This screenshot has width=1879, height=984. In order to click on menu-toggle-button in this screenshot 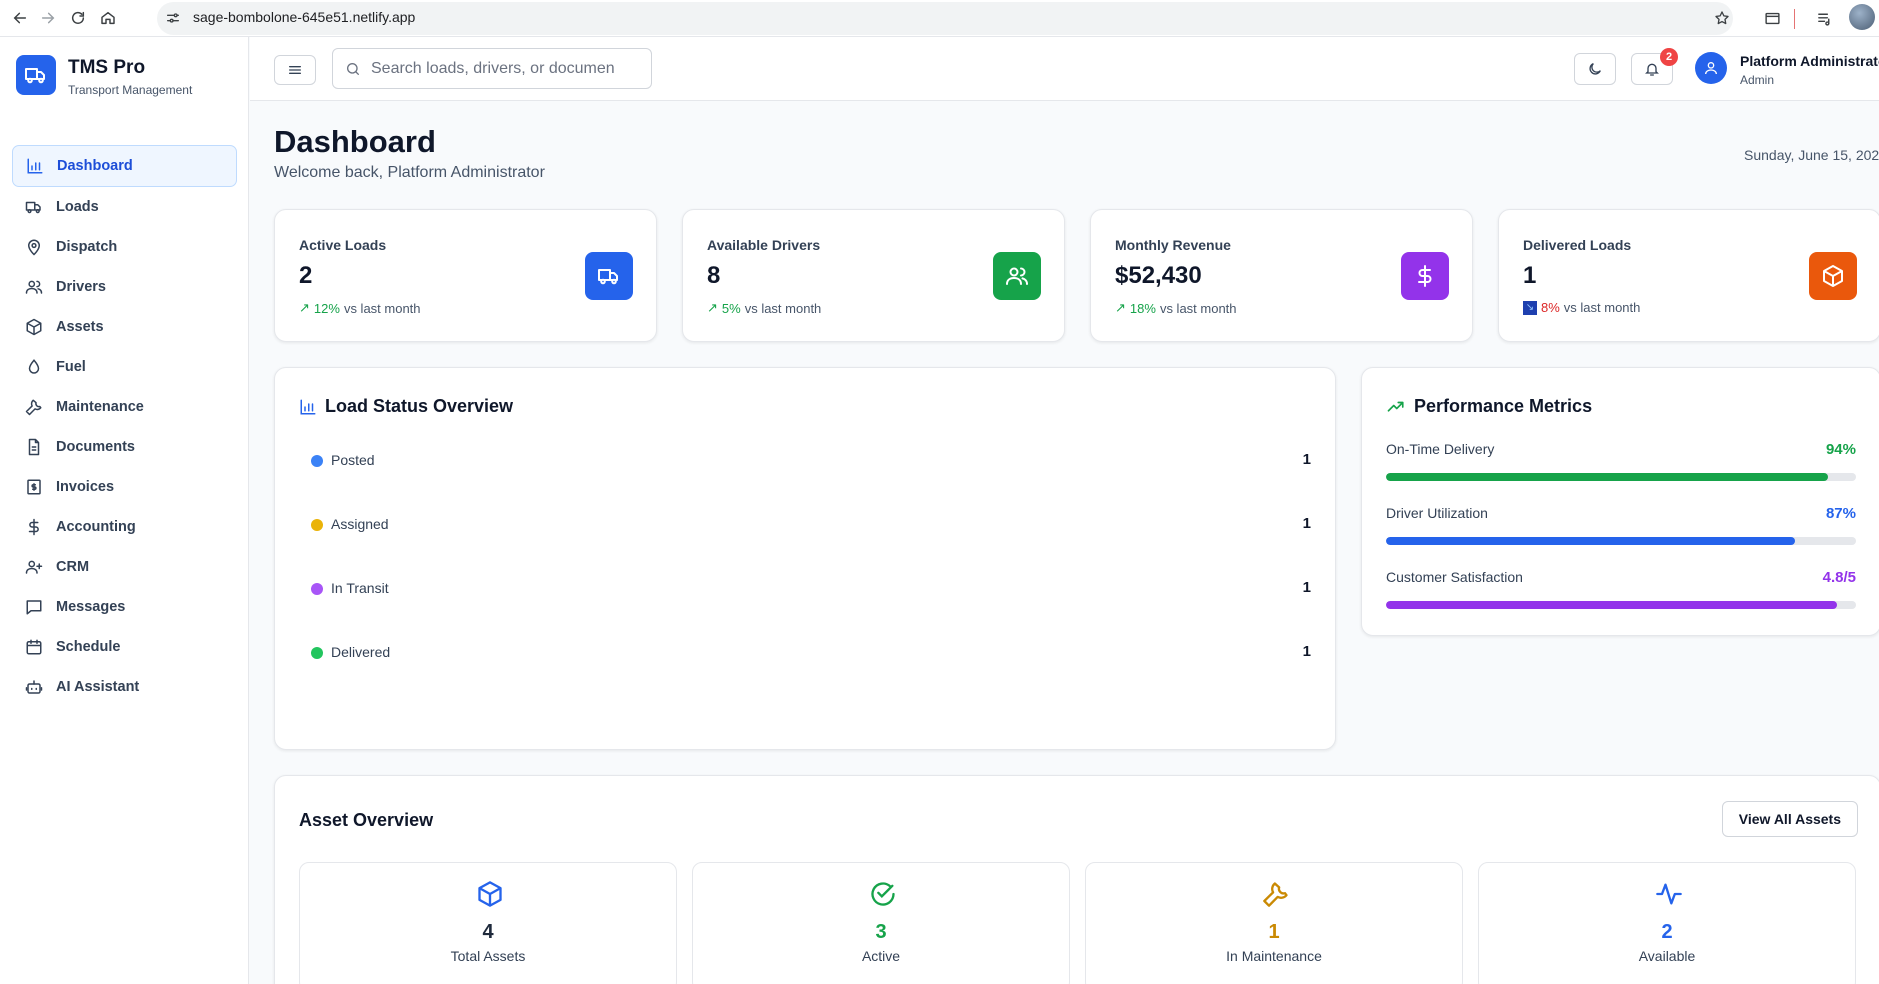, I will do `click(295, 70)`.